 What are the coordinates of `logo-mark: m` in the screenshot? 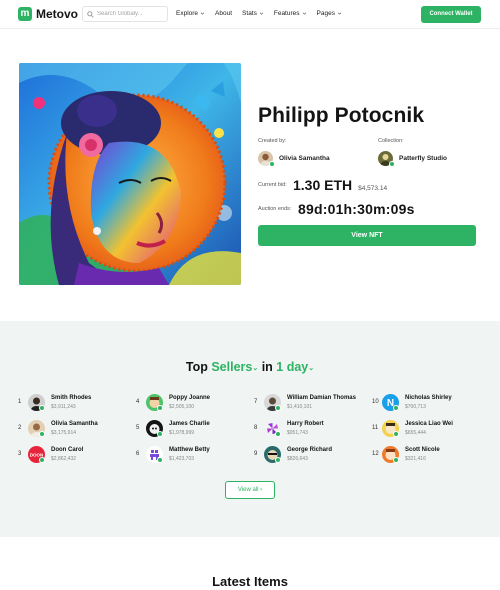 It's located at (25, 14).